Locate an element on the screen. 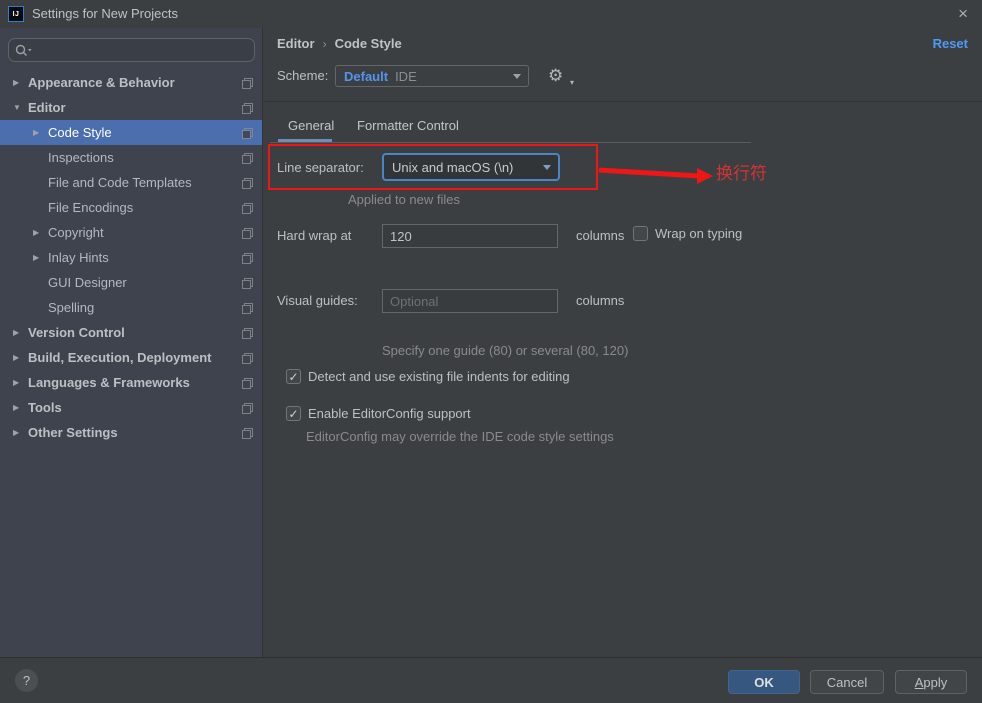 The height and width of the screenshot is (703, 982). ok-button: OK is located at coordinates (764, 682).